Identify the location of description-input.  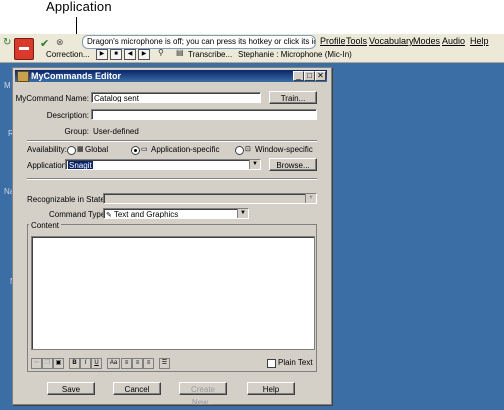
(204, 114).